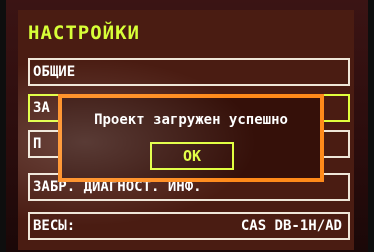 The height and width of the screenshot is (252, 374). What do you see at coordinates (189, 226) in the screenshot?
I see `menu-item-scales: ВЕСЫ: CAS DB-1H/AD` at bounding box center [189, 226].